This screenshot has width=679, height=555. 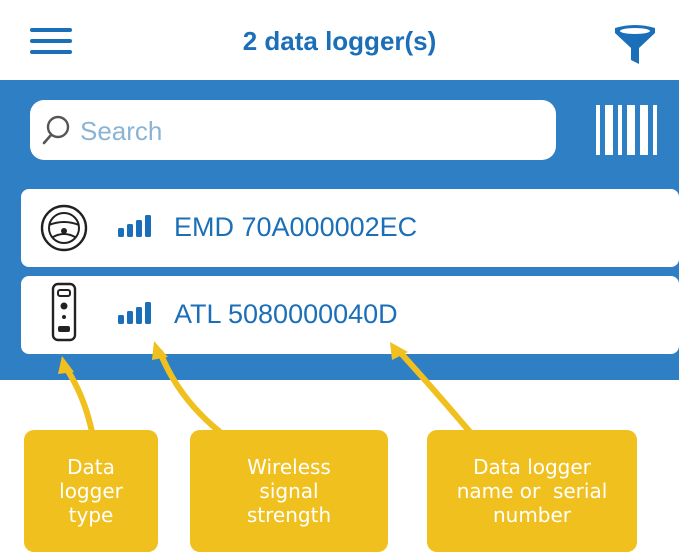 What do you see at coordinates (532, 515) in the screenshot?
I see `callout-line: number` at bounding box center [532, 515].